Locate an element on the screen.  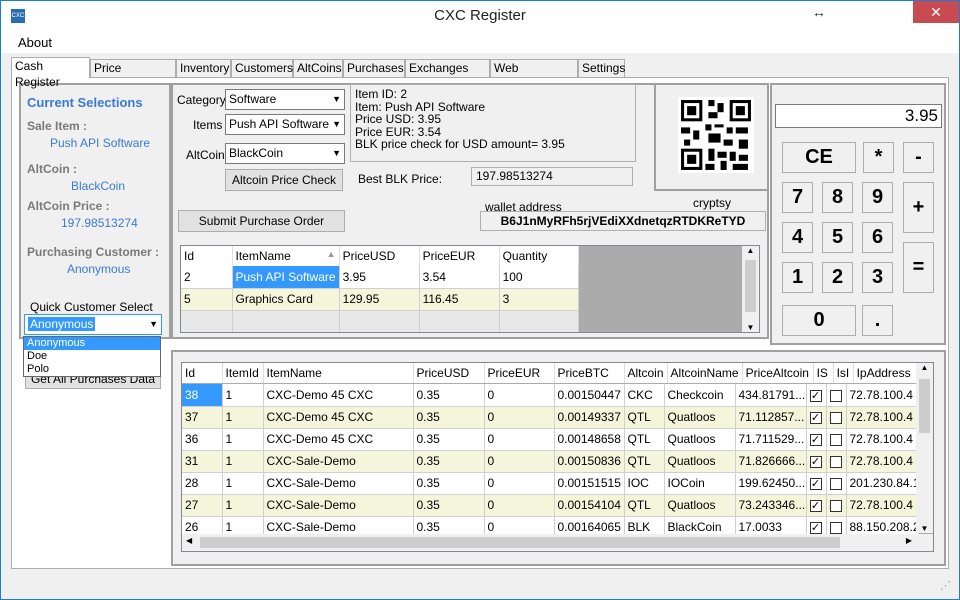
scroll-down-icon: ▼ is located at coordinates (750, 327).